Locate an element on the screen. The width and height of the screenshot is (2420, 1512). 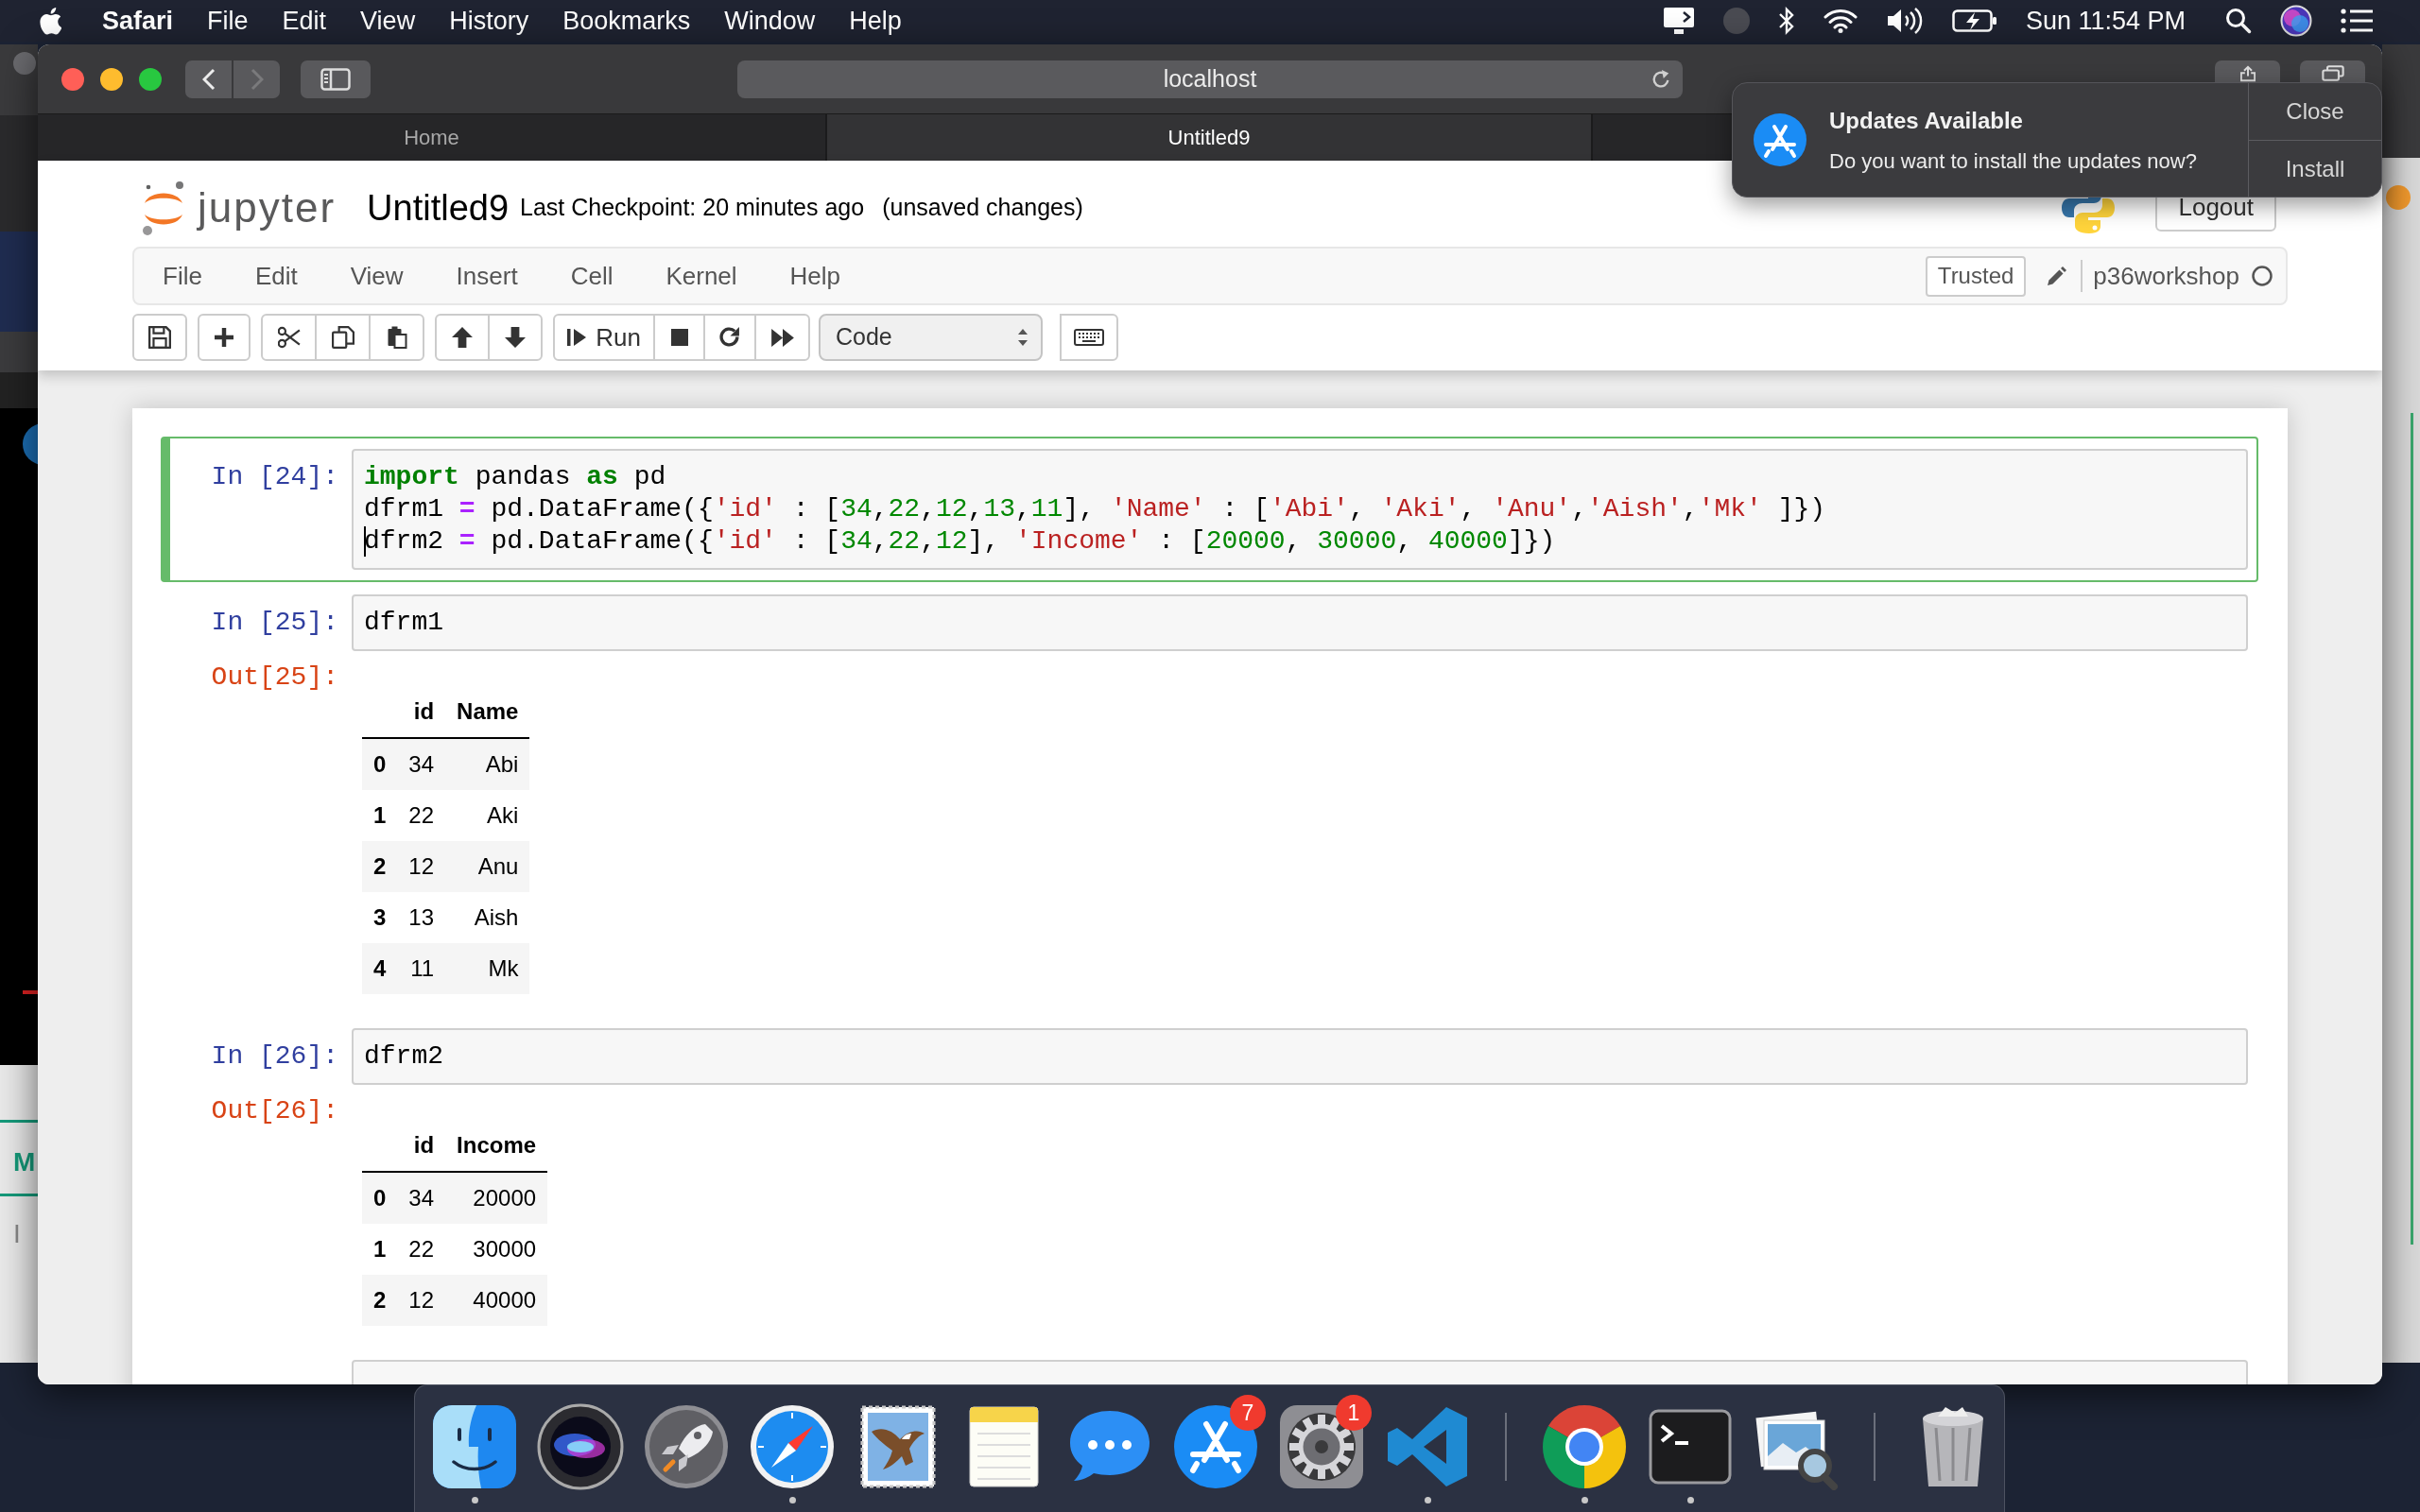
reload-icon is located at coordinates (1661, 79).